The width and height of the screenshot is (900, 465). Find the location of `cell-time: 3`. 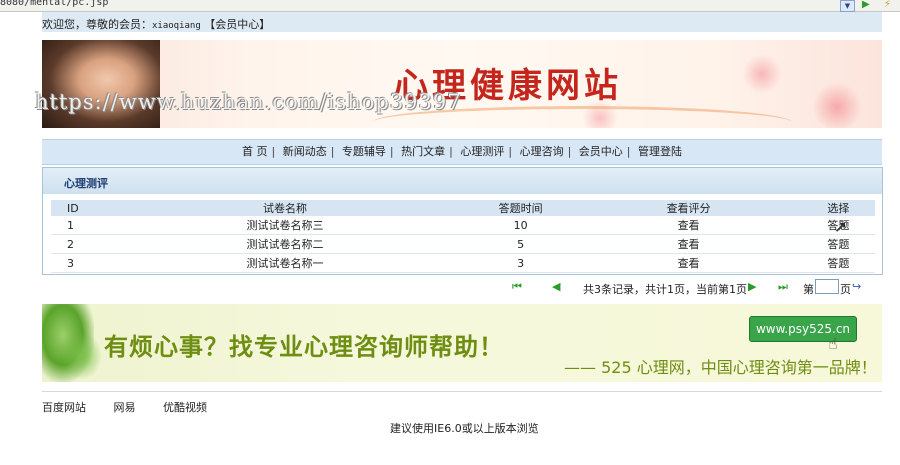

cell-time: 3 is located at coordinates (520, 263).